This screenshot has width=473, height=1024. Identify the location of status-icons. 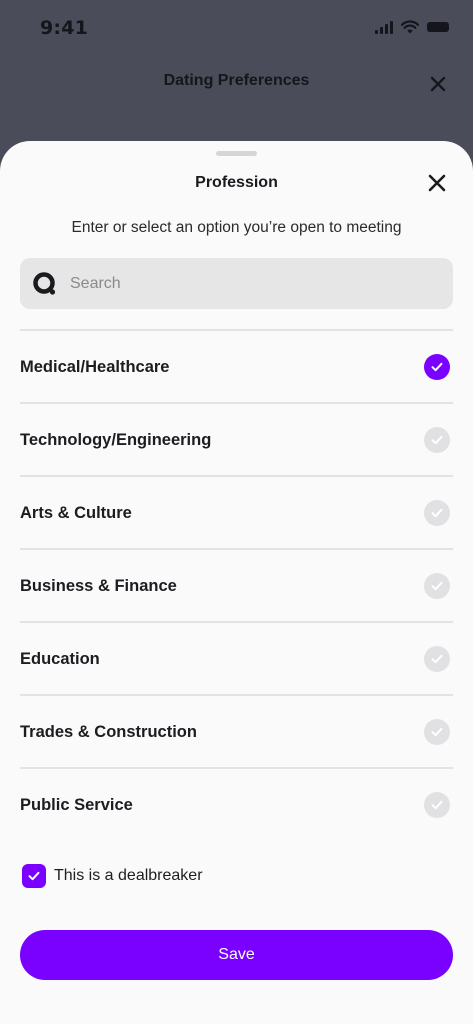
(412, 27).